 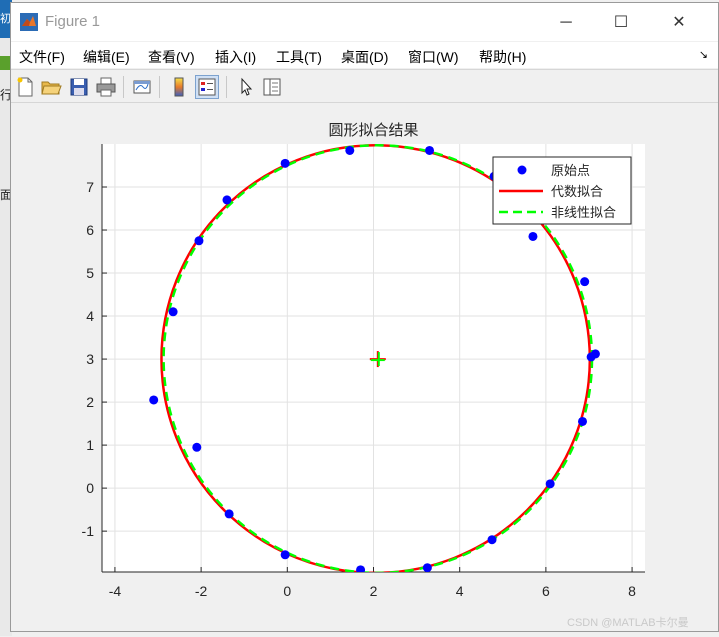 I want to click on y-tick-label: 1, so click(x=90, y=445).